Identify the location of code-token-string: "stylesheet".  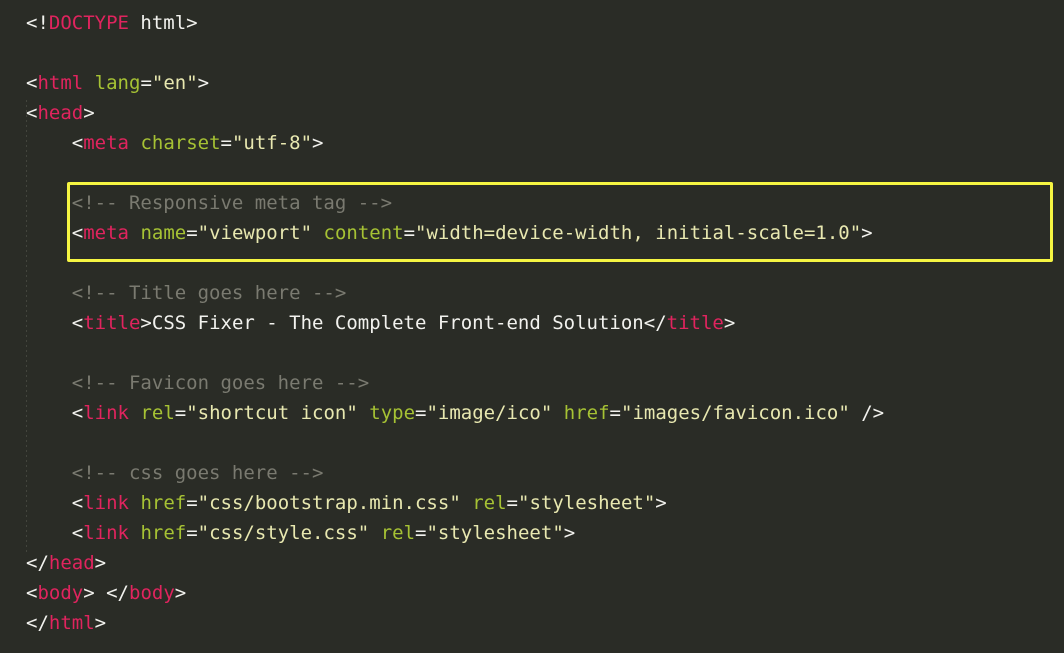
(495, 533).